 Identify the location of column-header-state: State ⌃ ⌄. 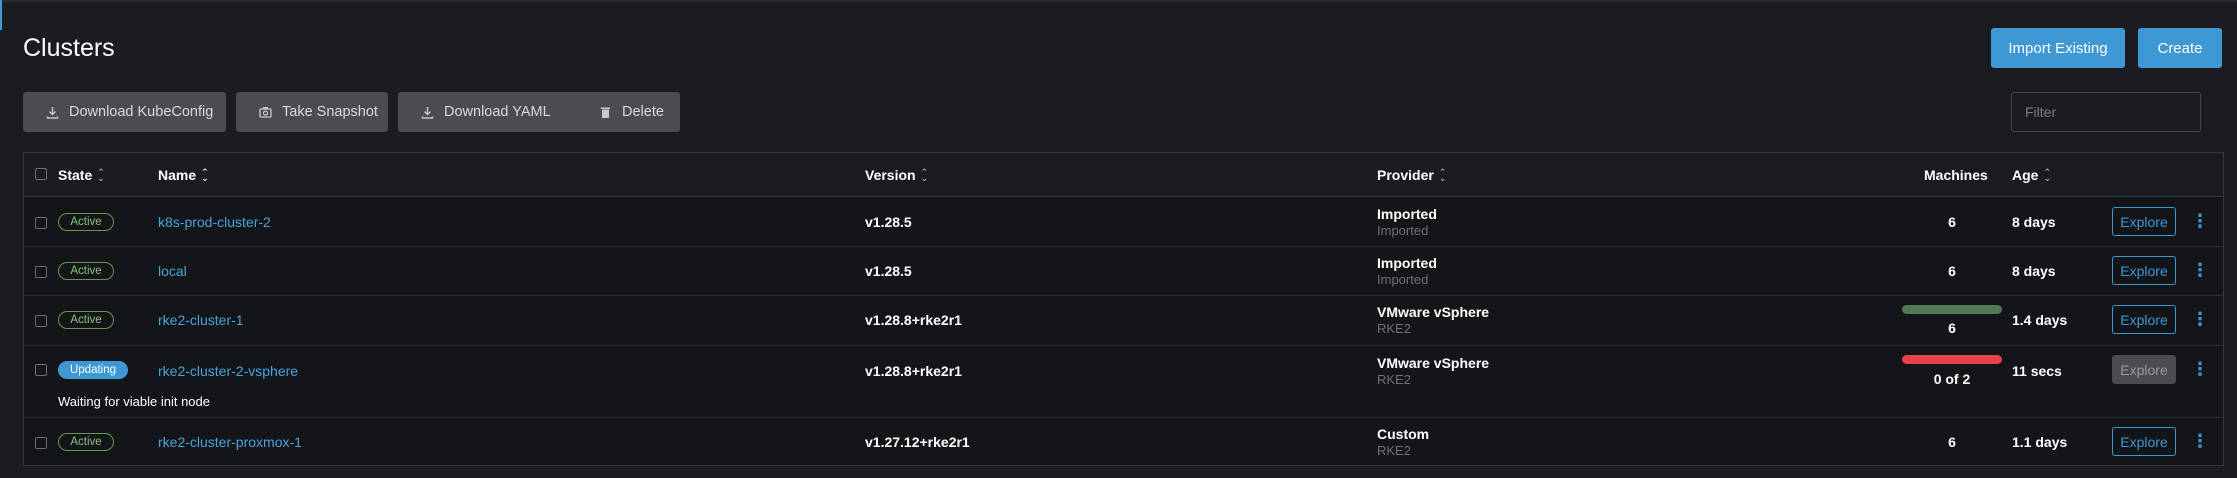
(81, 175).